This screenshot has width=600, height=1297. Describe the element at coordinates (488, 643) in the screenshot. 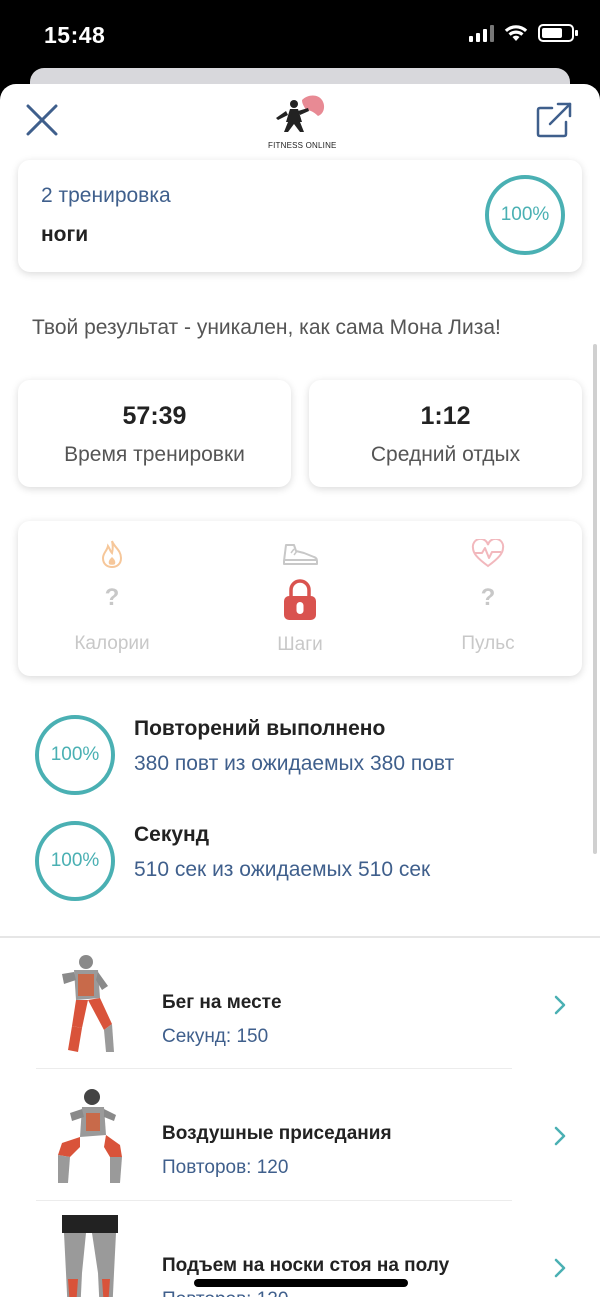

I see `pulse-label: Пульс` at that location.